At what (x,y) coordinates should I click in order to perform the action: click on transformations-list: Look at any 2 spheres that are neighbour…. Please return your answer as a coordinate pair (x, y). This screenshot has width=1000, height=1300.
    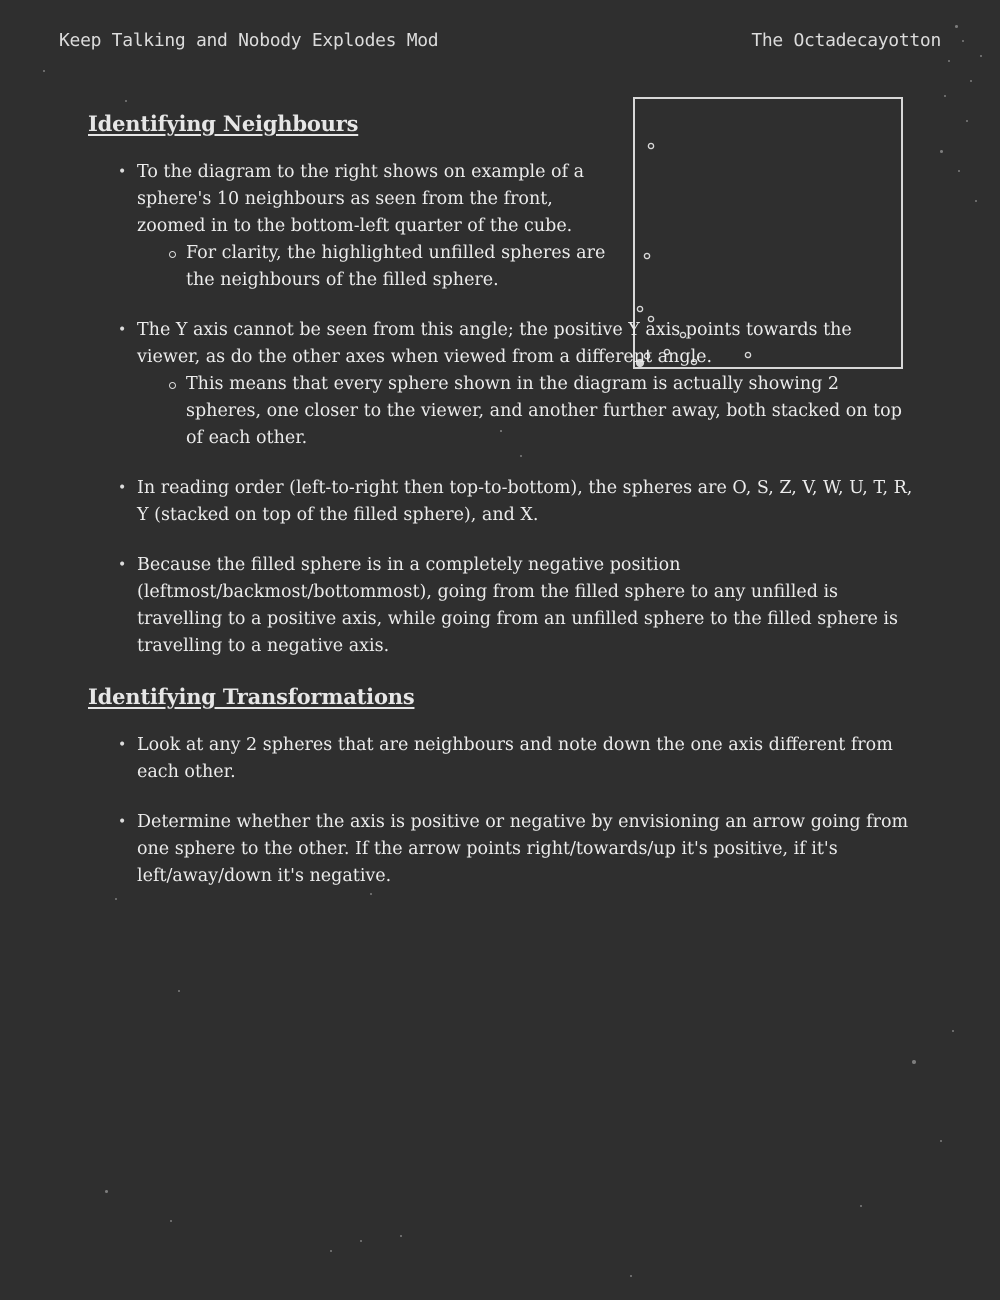
    Looking at the image, I should click on (503, 811).